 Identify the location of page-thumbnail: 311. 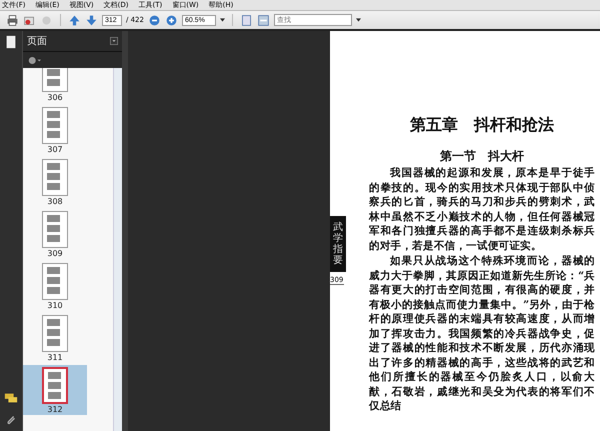
(55, 338).